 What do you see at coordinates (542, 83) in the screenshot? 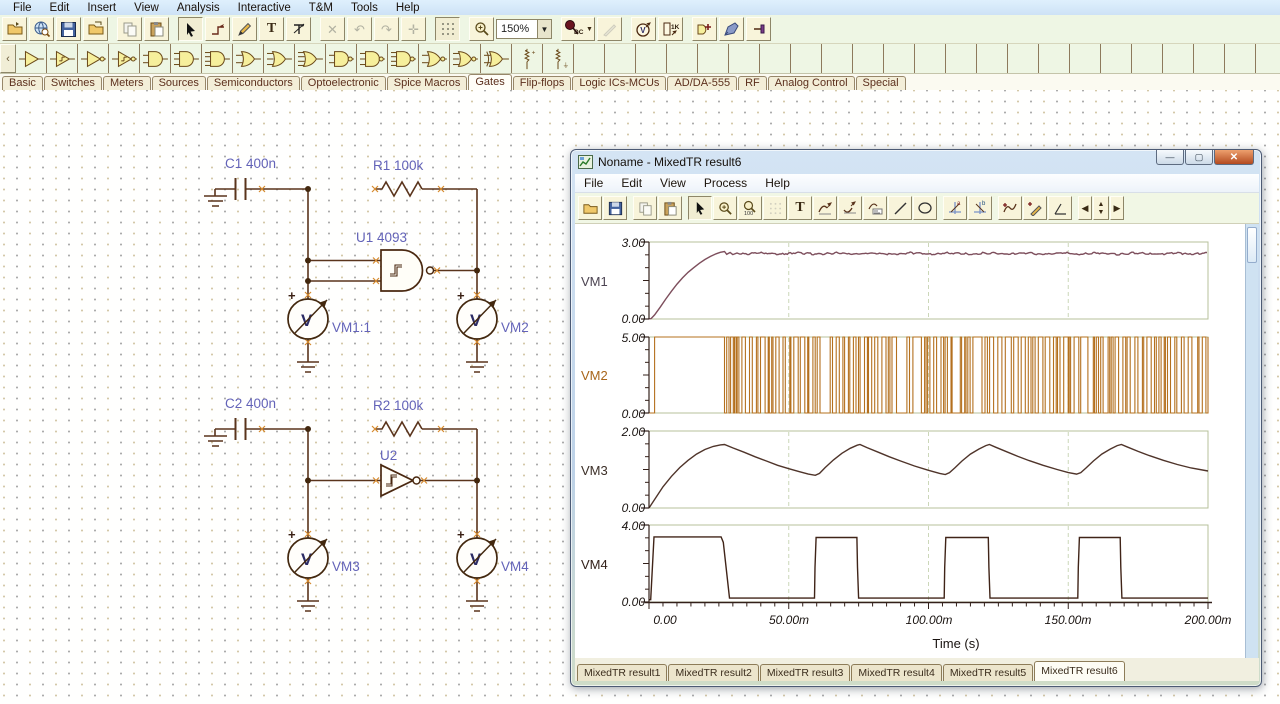
I see `tab-flip-flops: Flip-flops` at bounding box center [542, 83].